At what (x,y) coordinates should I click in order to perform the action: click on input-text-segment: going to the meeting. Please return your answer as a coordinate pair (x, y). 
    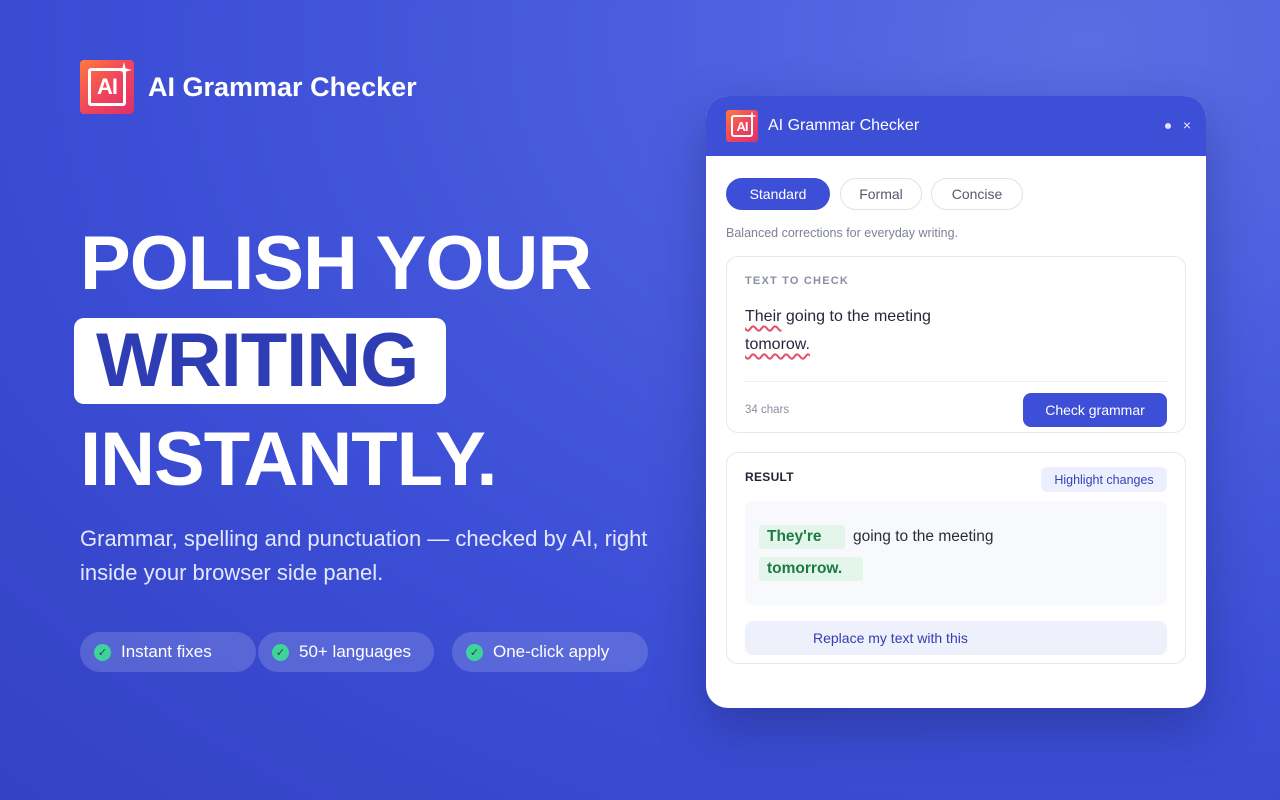
    Looking at the image, I should click on (856, 316).